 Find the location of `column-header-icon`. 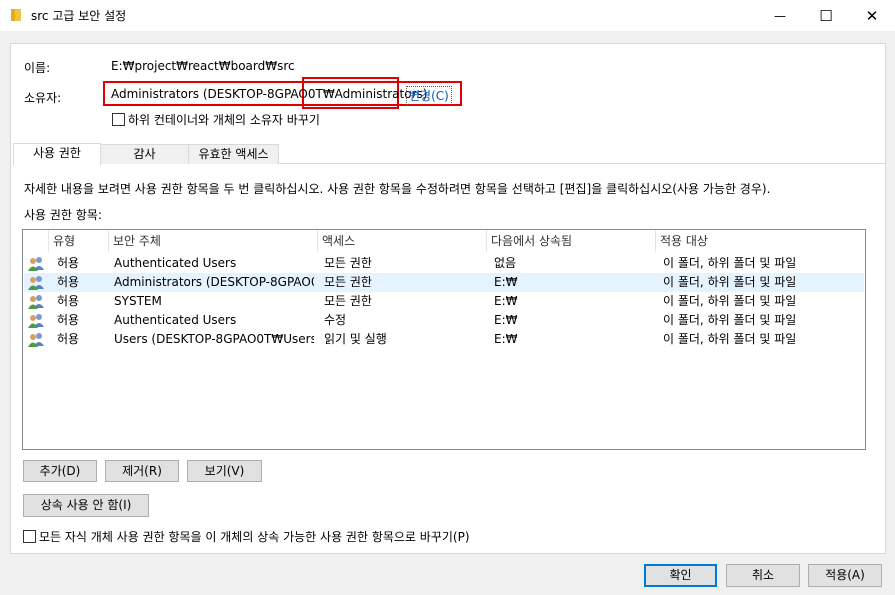

column-header-icon is located at coordinates (36, 241).